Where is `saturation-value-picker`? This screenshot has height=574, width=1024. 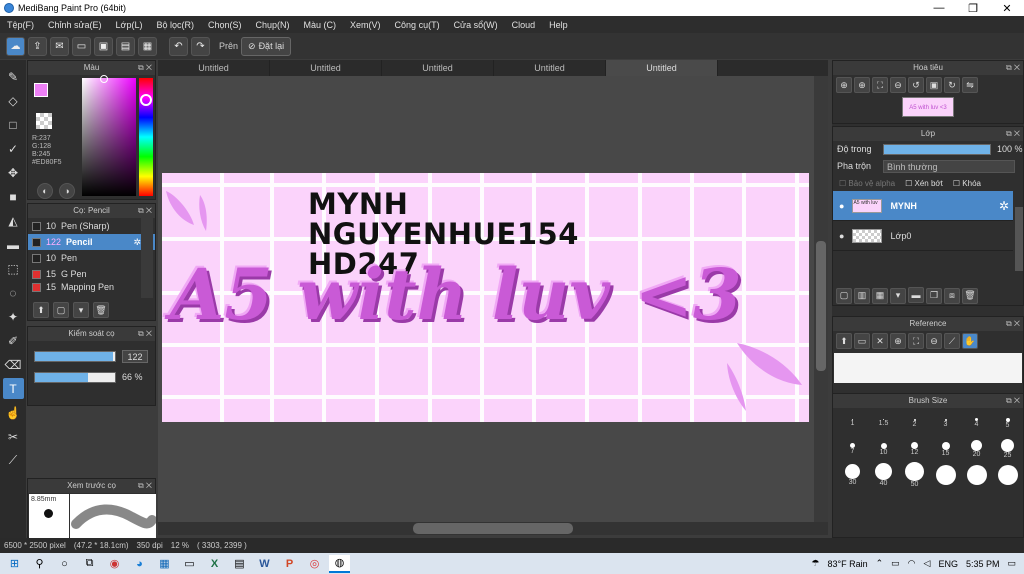 saturation-value-picker is located at coordinates (109, 135).